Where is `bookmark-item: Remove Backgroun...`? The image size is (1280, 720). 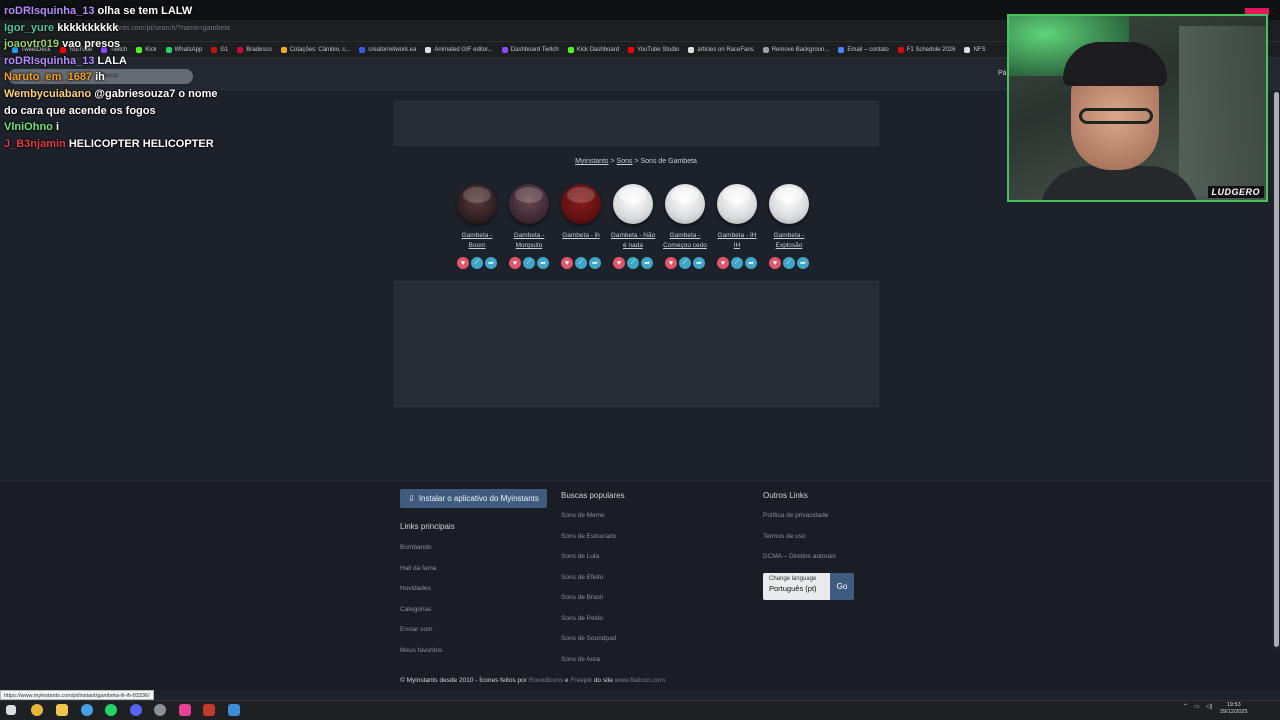
bookmark-item: Remove Backgroun... is located at coordinates (795, 49).